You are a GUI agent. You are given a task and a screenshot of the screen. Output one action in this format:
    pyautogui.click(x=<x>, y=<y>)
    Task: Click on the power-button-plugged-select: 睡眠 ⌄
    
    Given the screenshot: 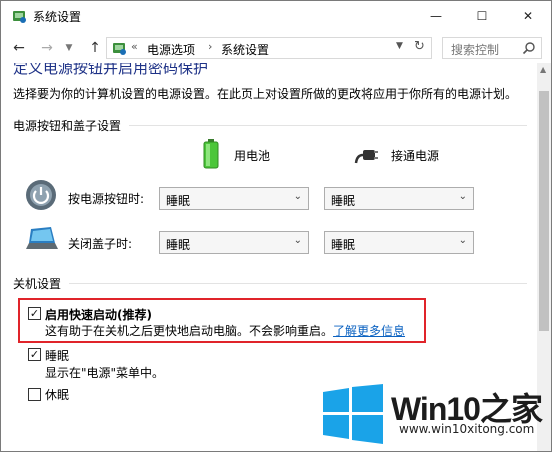 What is the action you would take?
    pyautogui.click(x=399, y=198)
    